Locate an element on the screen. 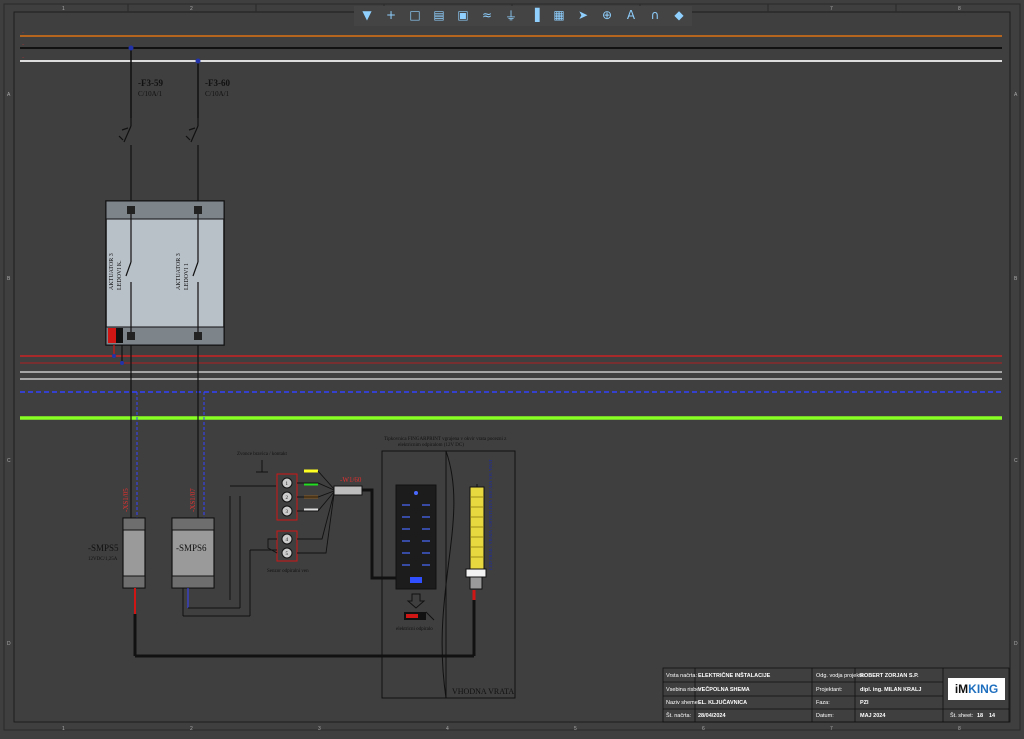 This screenshot has width=1024, height=739. component-icon: ▤ is located at coordinates (439, 15).